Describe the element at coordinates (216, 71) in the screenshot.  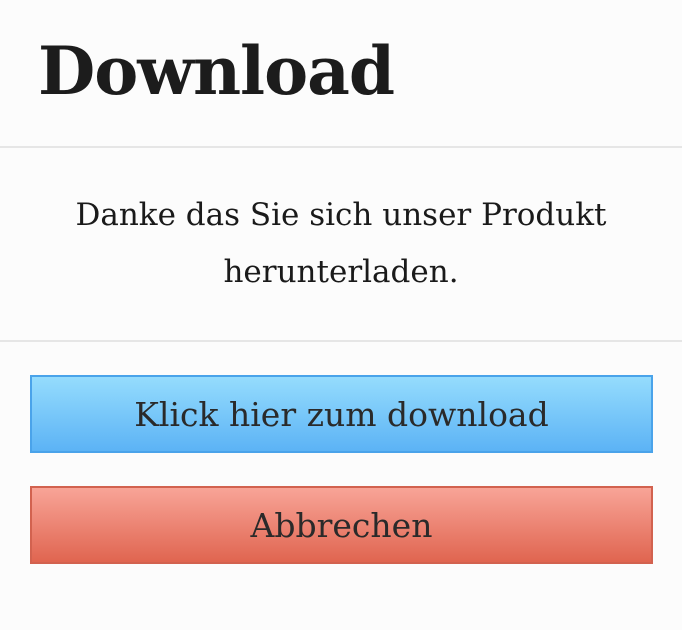
I see `dialog-title: Download` at that location.